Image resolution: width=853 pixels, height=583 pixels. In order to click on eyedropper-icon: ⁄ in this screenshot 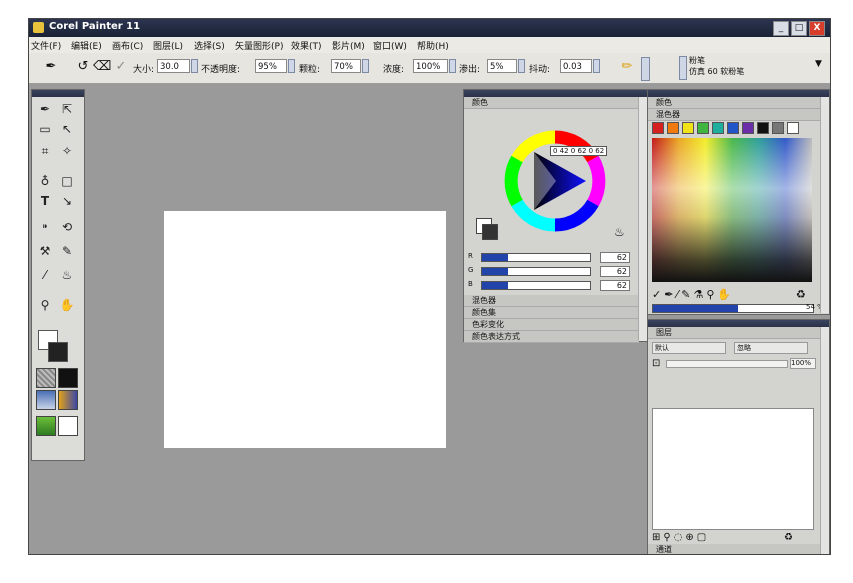, I will do `click(45, 275)`.